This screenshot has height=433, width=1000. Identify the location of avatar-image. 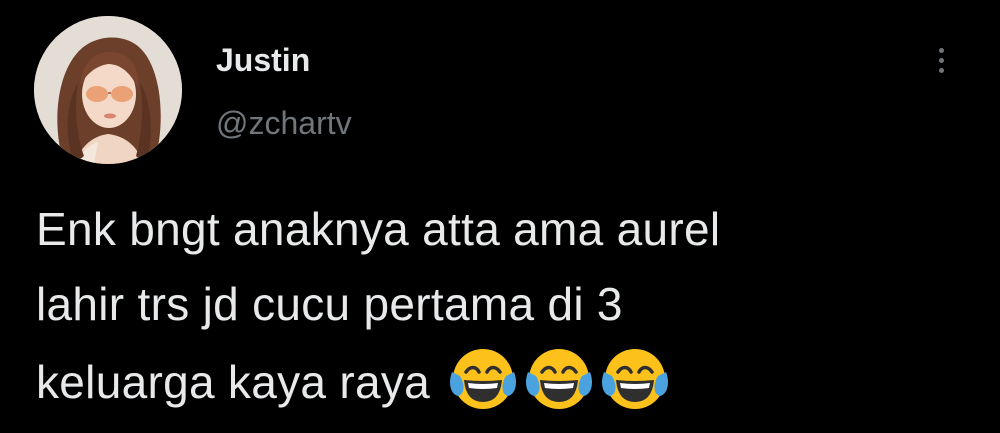
(108, 90).